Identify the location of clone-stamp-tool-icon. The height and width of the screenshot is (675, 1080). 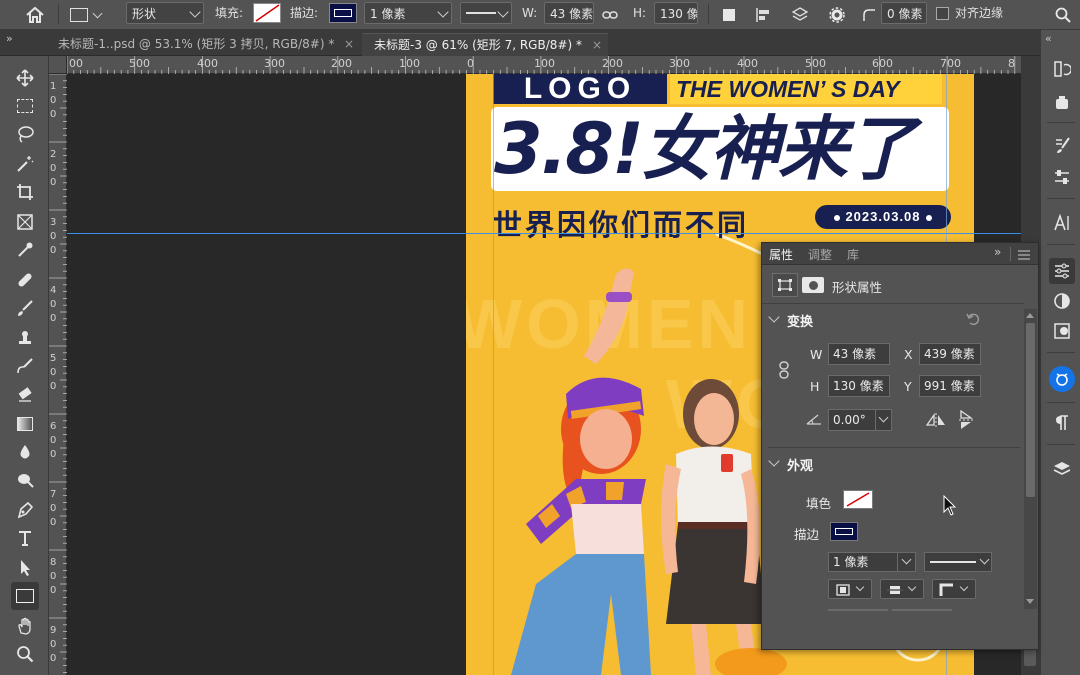
(25, 338).